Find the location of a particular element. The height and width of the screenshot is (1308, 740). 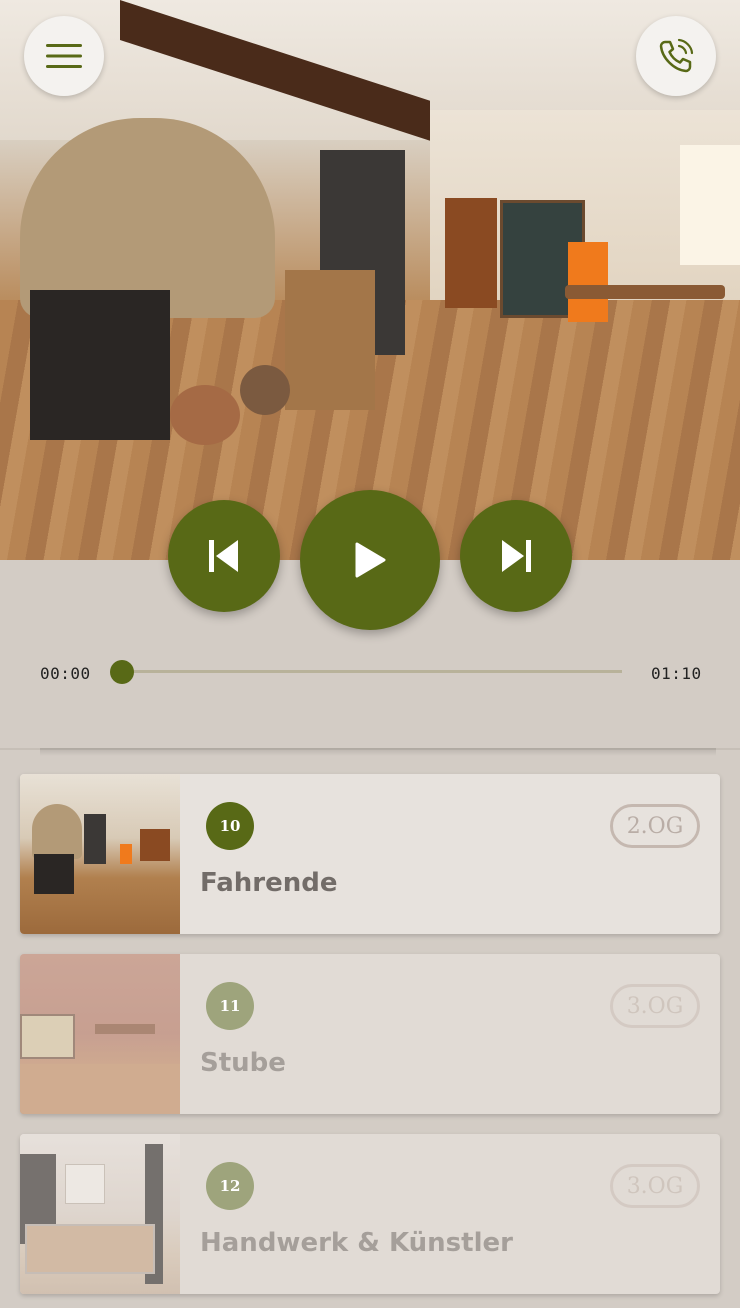

station-card: 10 2.OG Fahrende is located at coordinates (370, 854).